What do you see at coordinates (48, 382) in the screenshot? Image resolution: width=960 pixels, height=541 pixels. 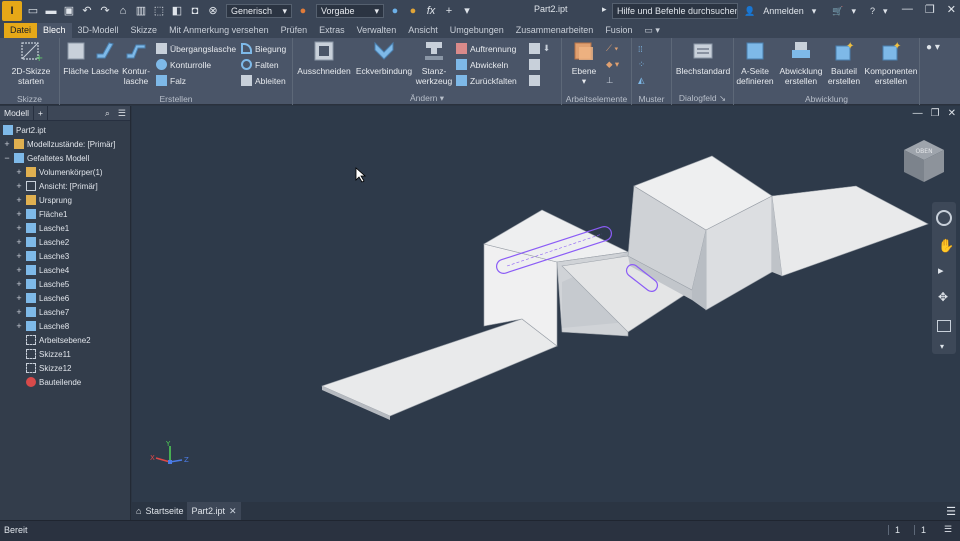 I see `tree-item: Bauteilende` at bounding box center [48, 382].